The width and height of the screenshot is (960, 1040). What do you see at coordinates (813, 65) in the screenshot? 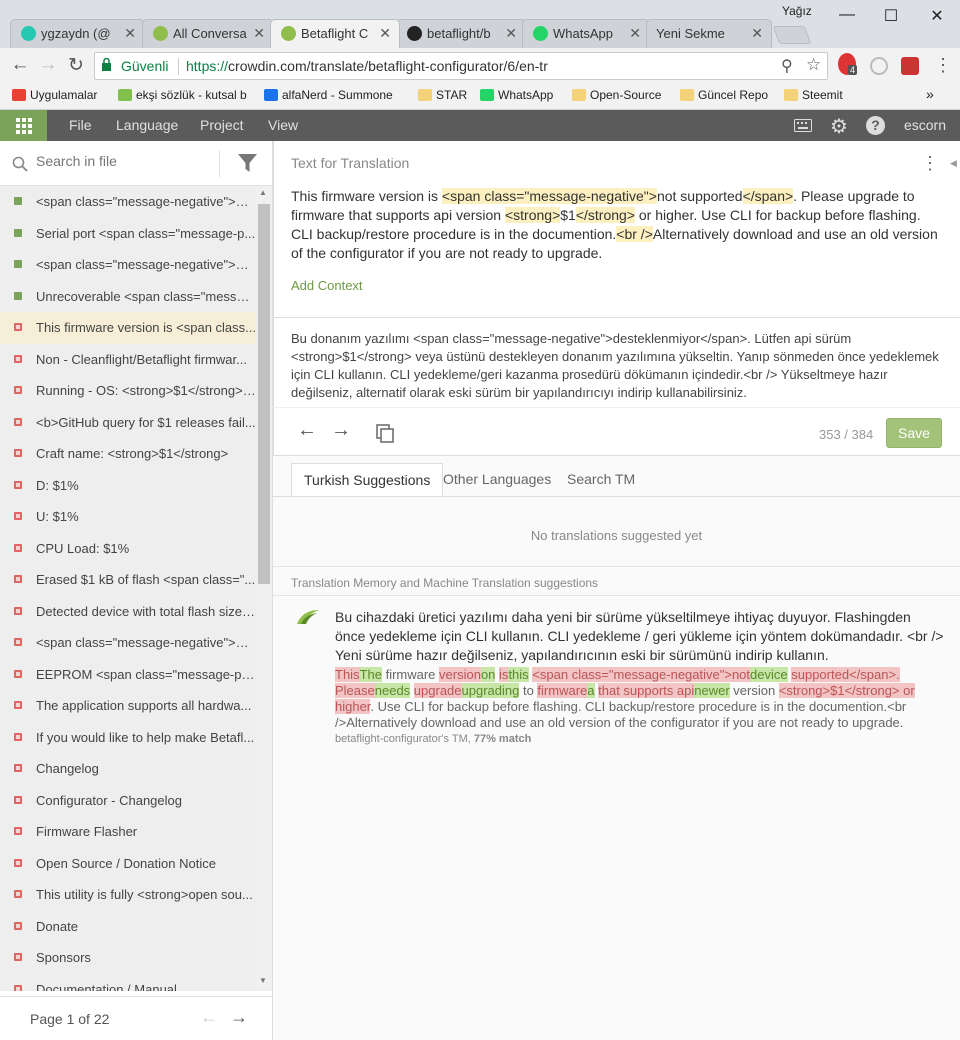
I see `bookmark-star-icon: ☆` at bounding box center [813, 65].